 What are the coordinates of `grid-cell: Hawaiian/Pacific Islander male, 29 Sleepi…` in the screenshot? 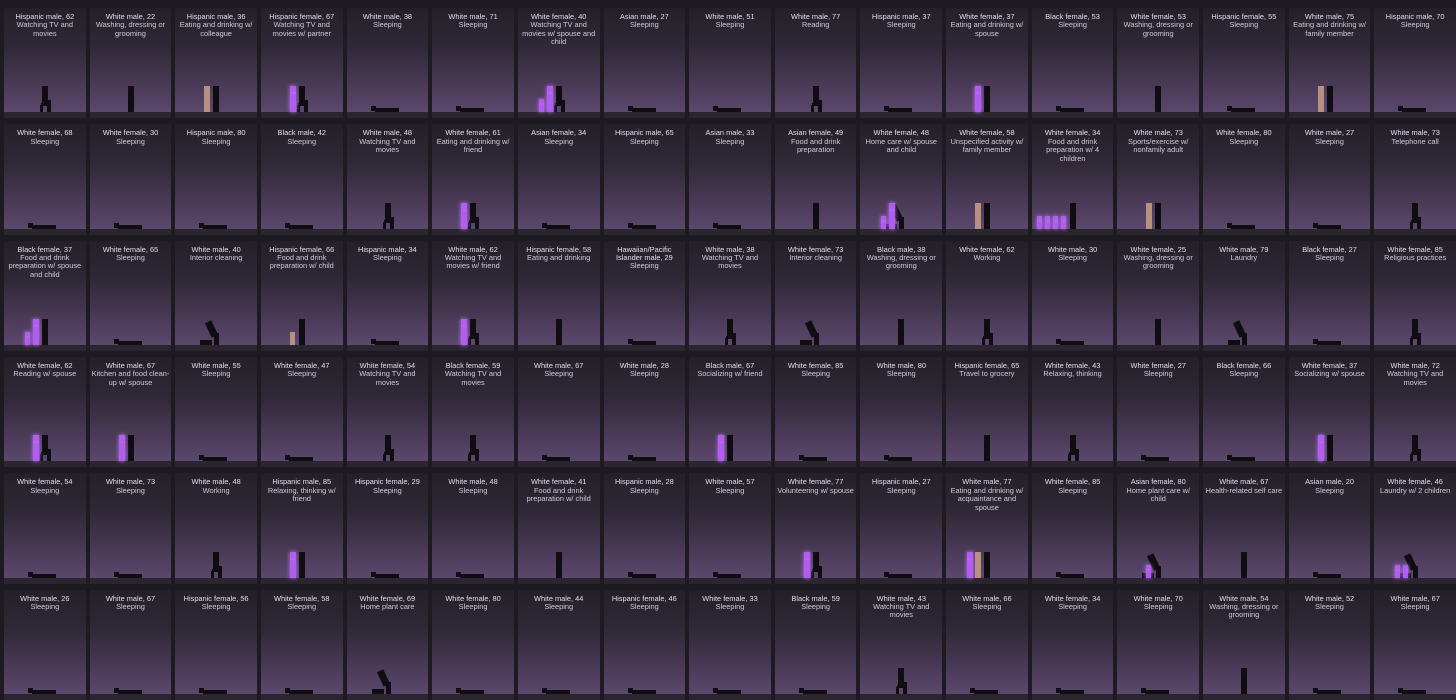 It's located at (644, 295).